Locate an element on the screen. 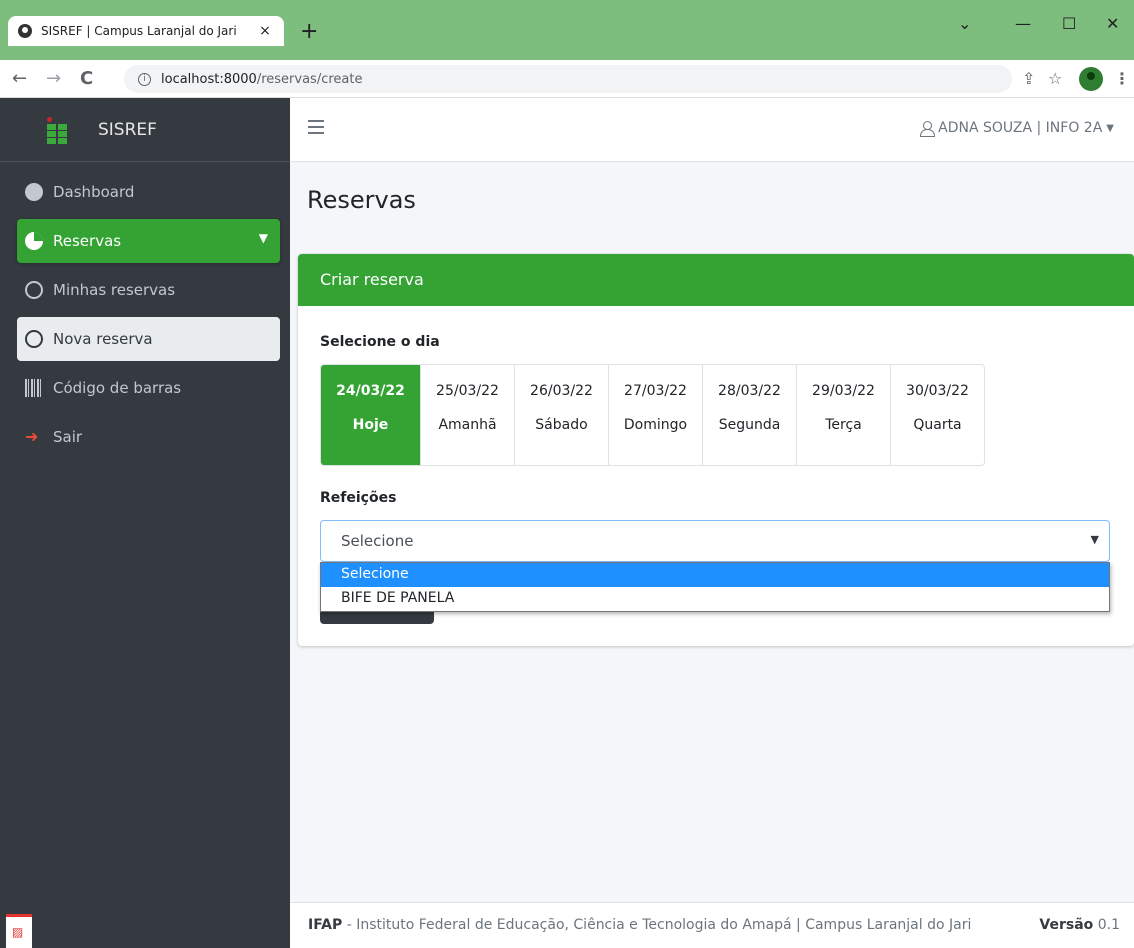 This screenshot has height=948, width=1134. meal-select: Selecione ▼ is located at coordinates (715, 541).